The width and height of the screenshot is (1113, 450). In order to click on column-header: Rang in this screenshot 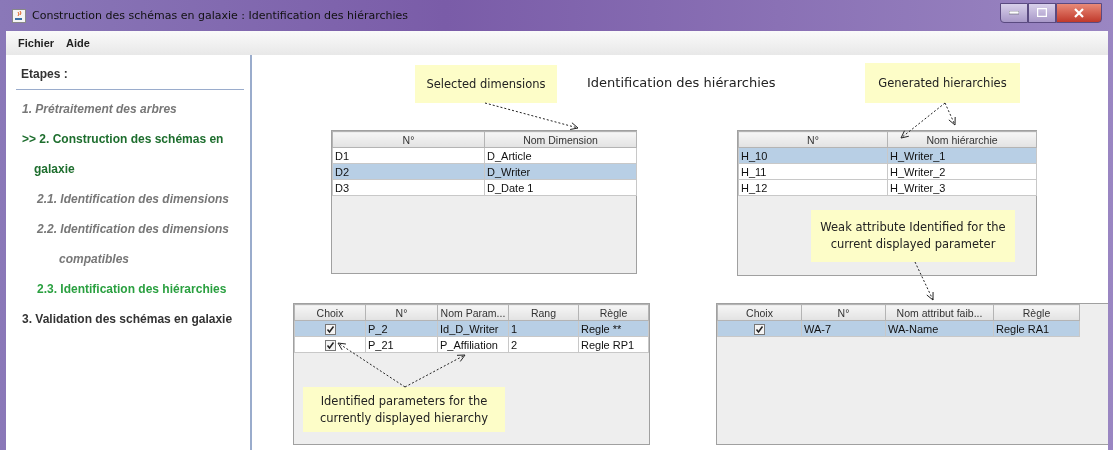, I will do `click(543, 312)`.